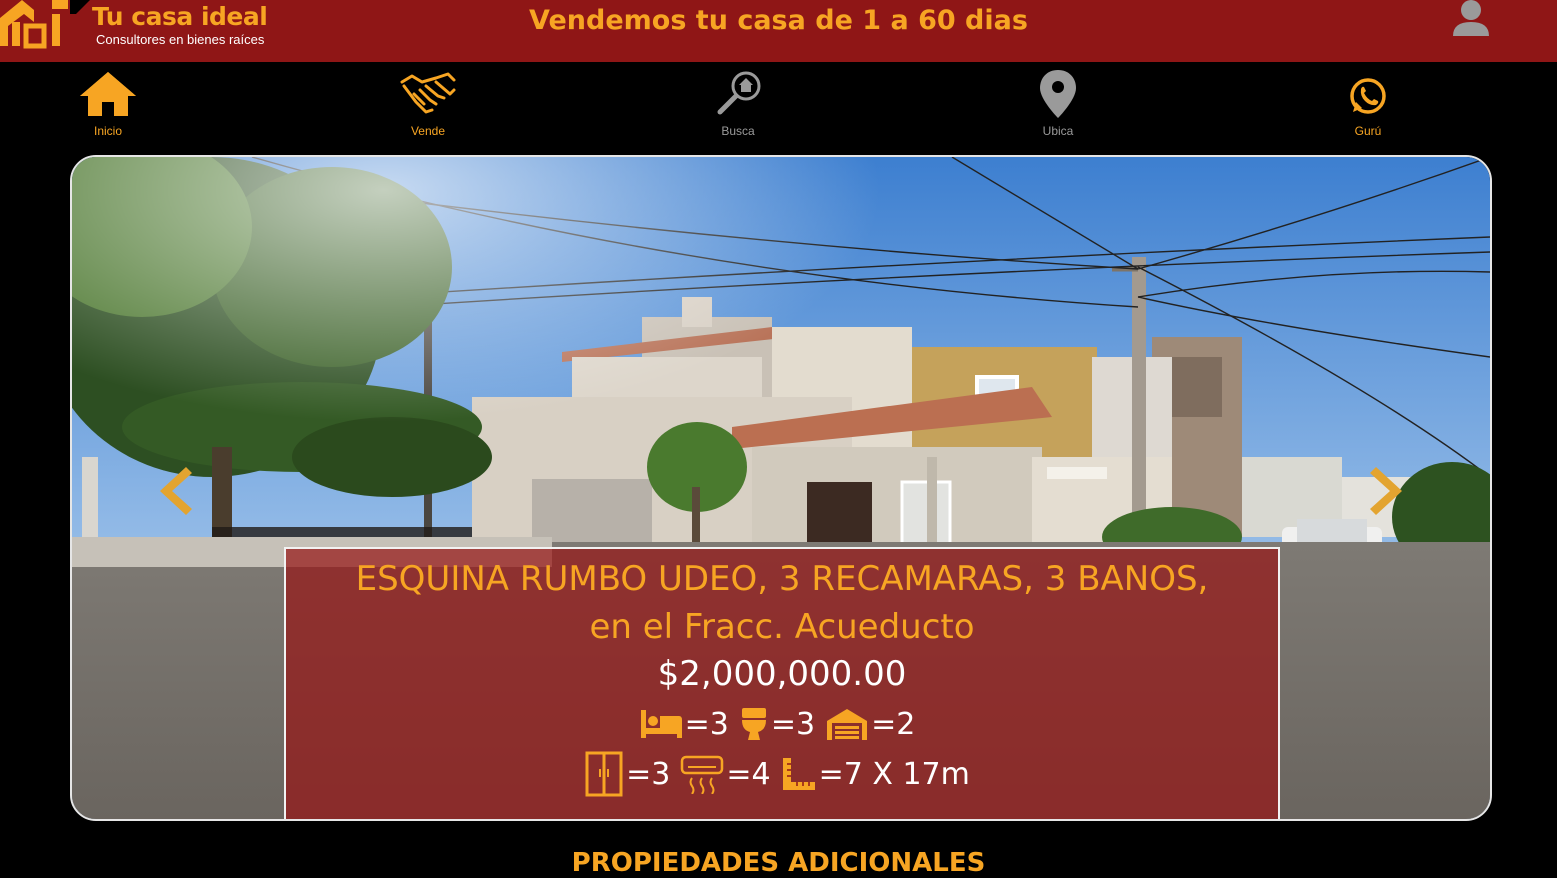 The height and width of the screenshot is (878, 1557). Describe the element at coordinates (604, 774) in the screenshot. I see `closet-icon` at that location.